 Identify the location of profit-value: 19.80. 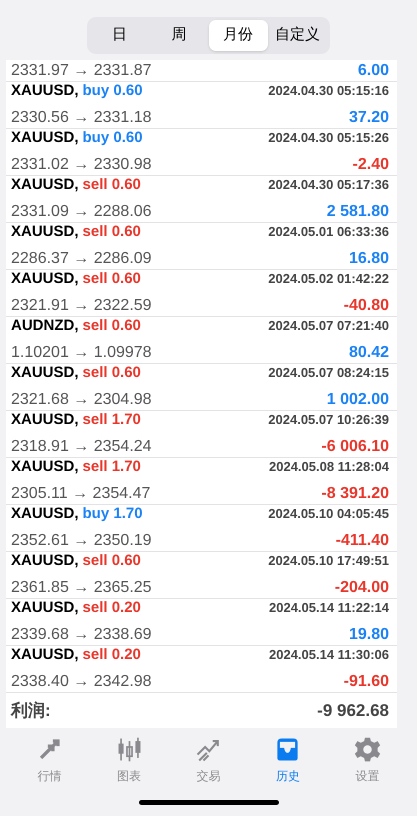
(368, 634).